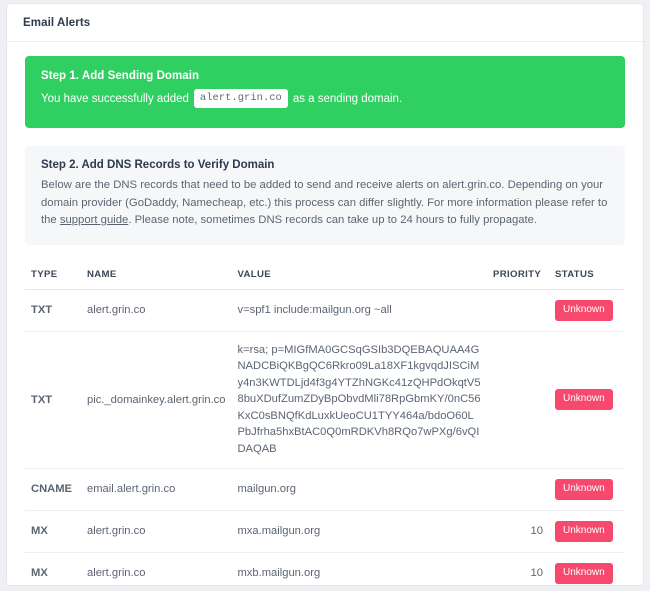 This screenshot has height=591, width=650. What do you see at coordinates (94, 220) in the screenshot?
I see `support-guide-link: support guide` at bounding box center [94, 220].